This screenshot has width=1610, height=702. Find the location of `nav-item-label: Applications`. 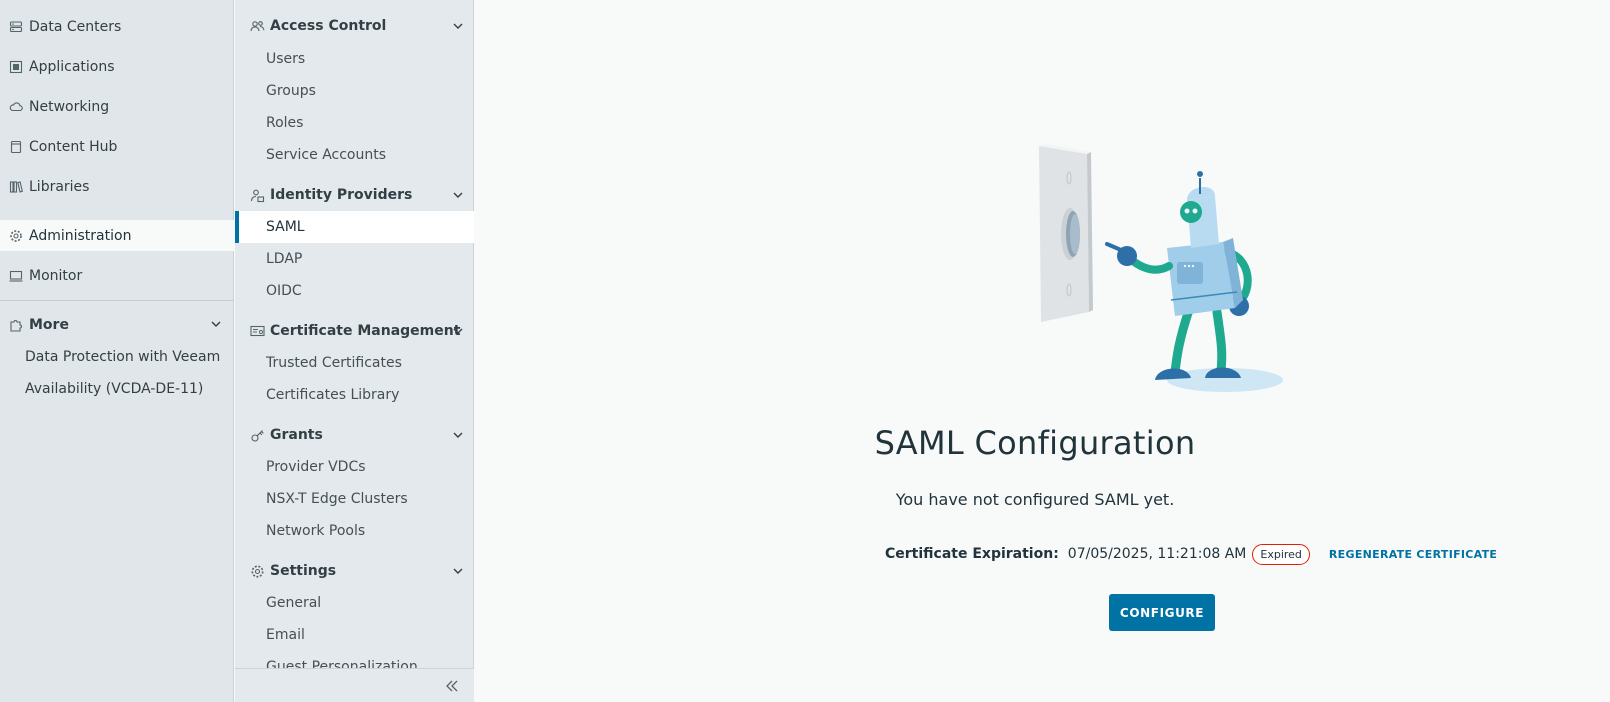

nav-item-label: Applications is located at coordinates (72, 66).